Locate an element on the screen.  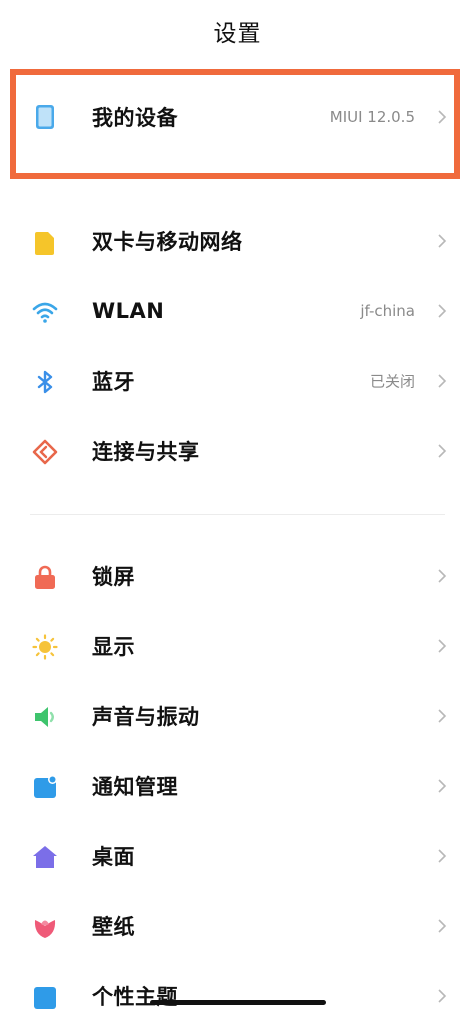
settings-item-label: 显示 is located at coordinates (113, 647).